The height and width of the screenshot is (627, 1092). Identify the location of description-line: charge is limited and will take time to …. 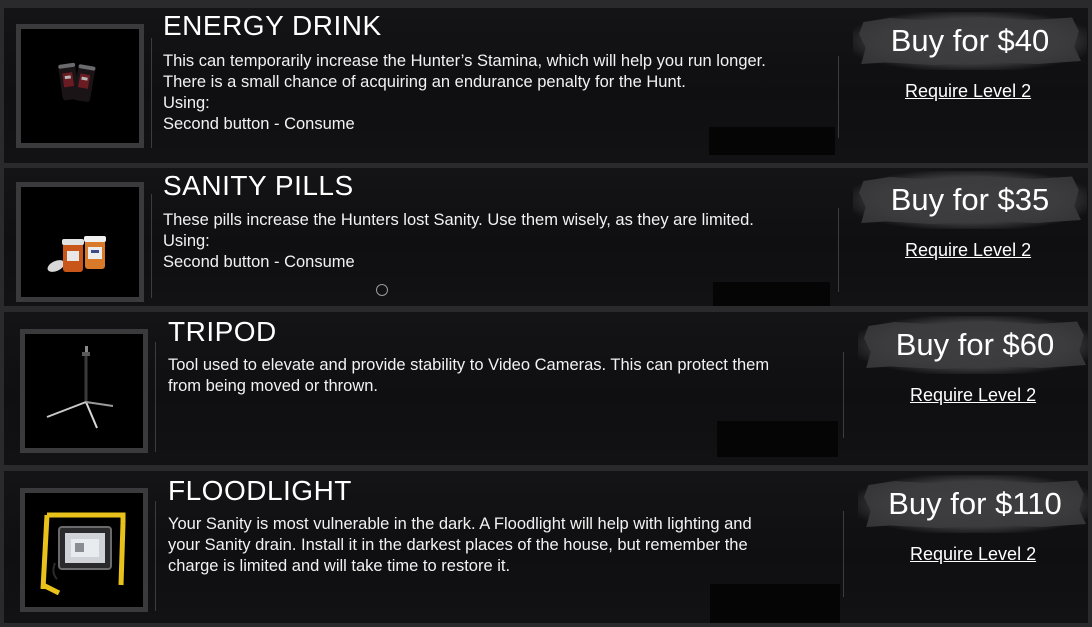
(339, 566).